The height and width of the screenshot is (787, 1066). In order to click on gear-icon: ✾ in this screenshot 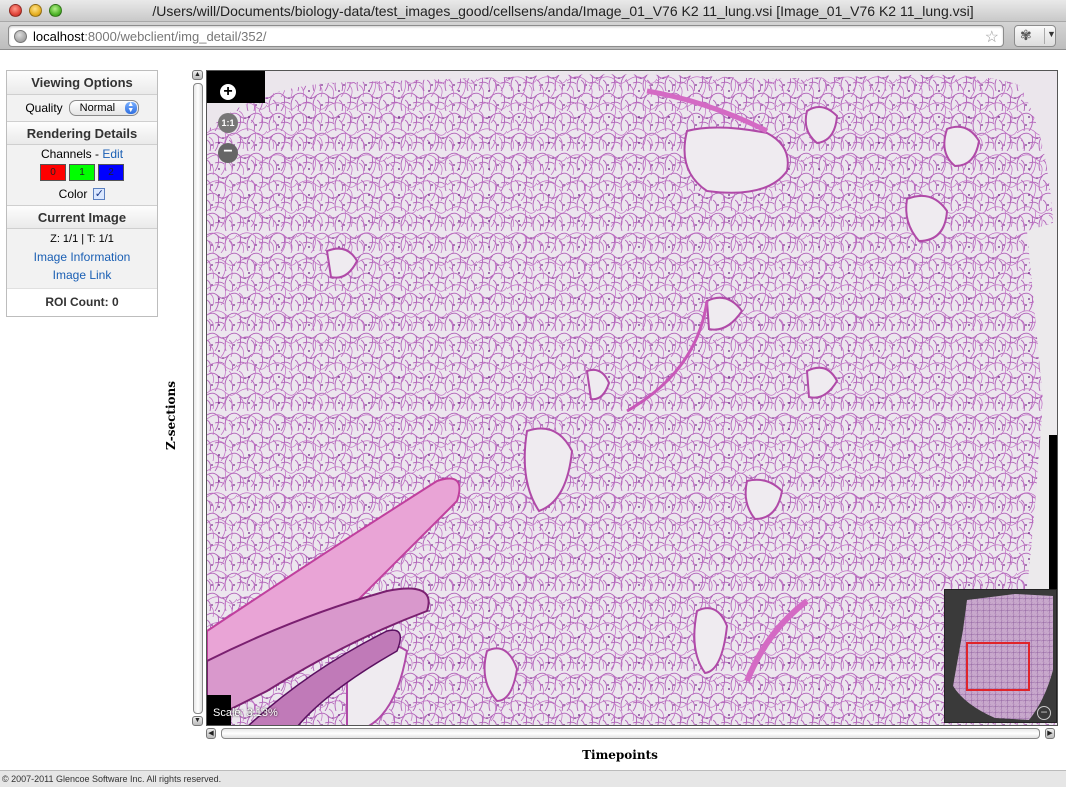, I will do `click(1026, 35)`.